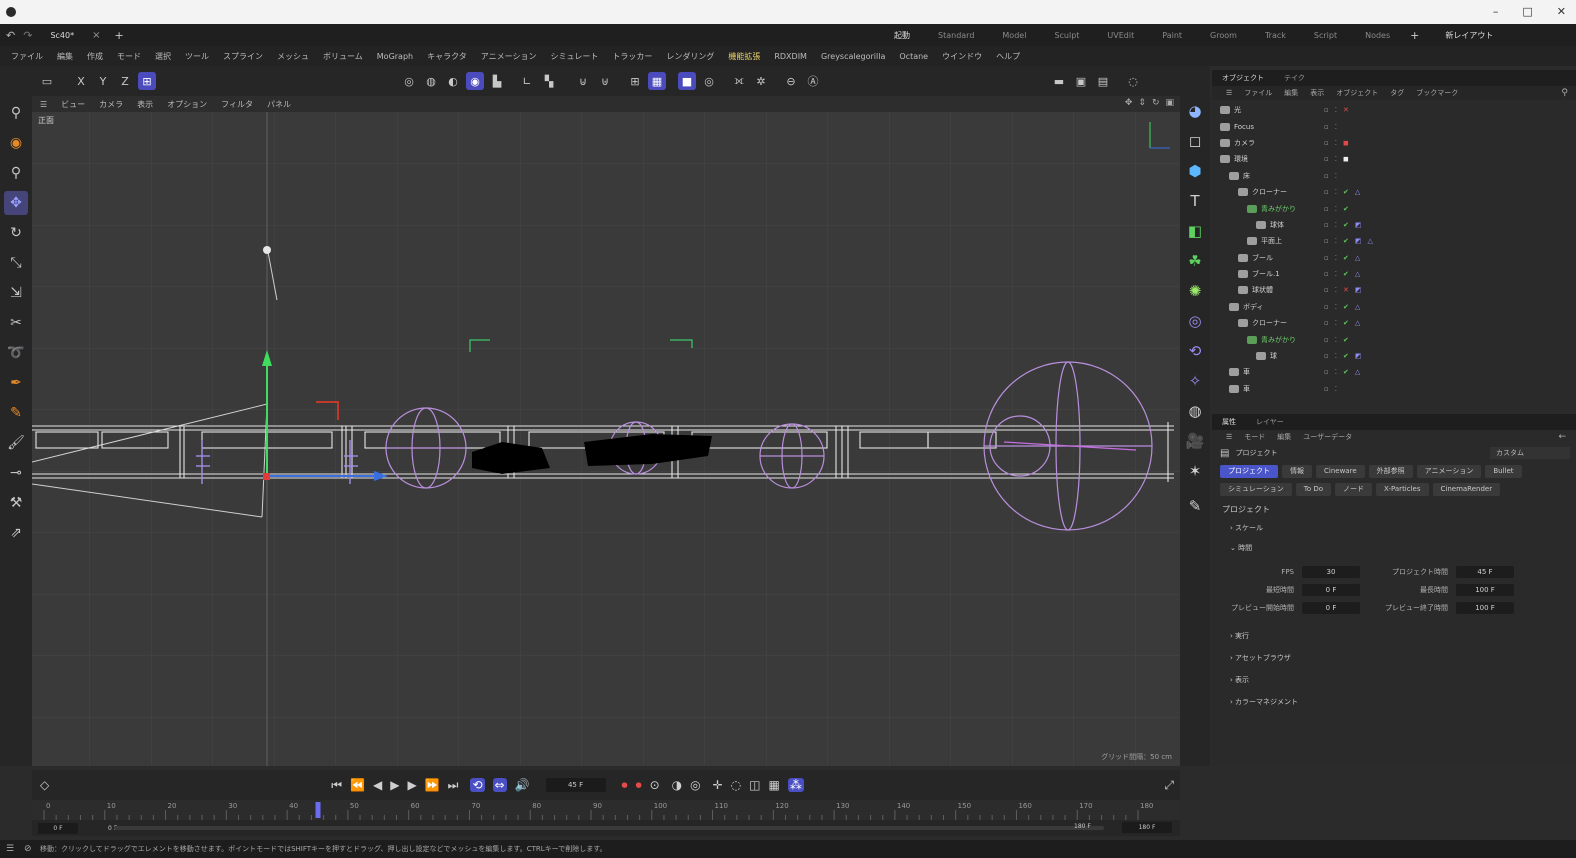  I want to click on mograph-tag-icon: △, so click(1369, 241).